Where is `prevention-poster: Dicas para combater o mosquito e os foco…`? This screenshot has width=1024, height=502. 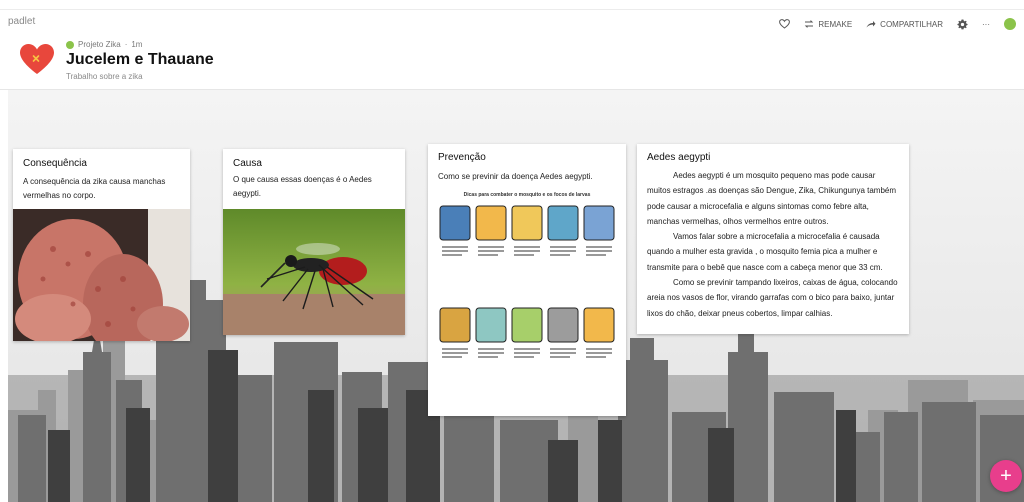 prevention-poster: Dicas para combater o mosquito e os foco… is located at coordinates (527, 298).